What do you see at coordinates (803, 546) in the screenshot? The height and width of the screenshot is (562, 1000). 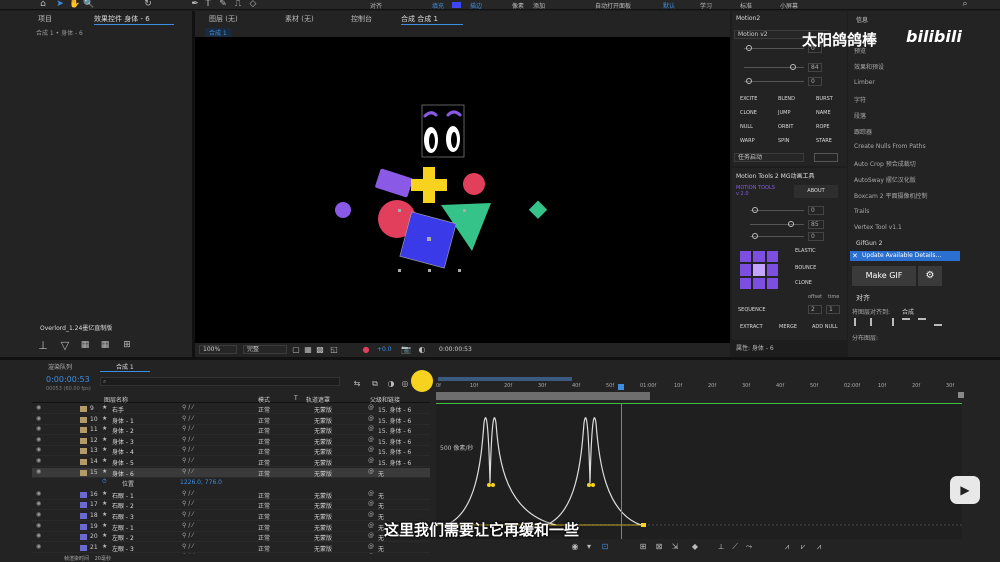 I see `ease-in-icon: ⩗` at bounding box center [803, 546].